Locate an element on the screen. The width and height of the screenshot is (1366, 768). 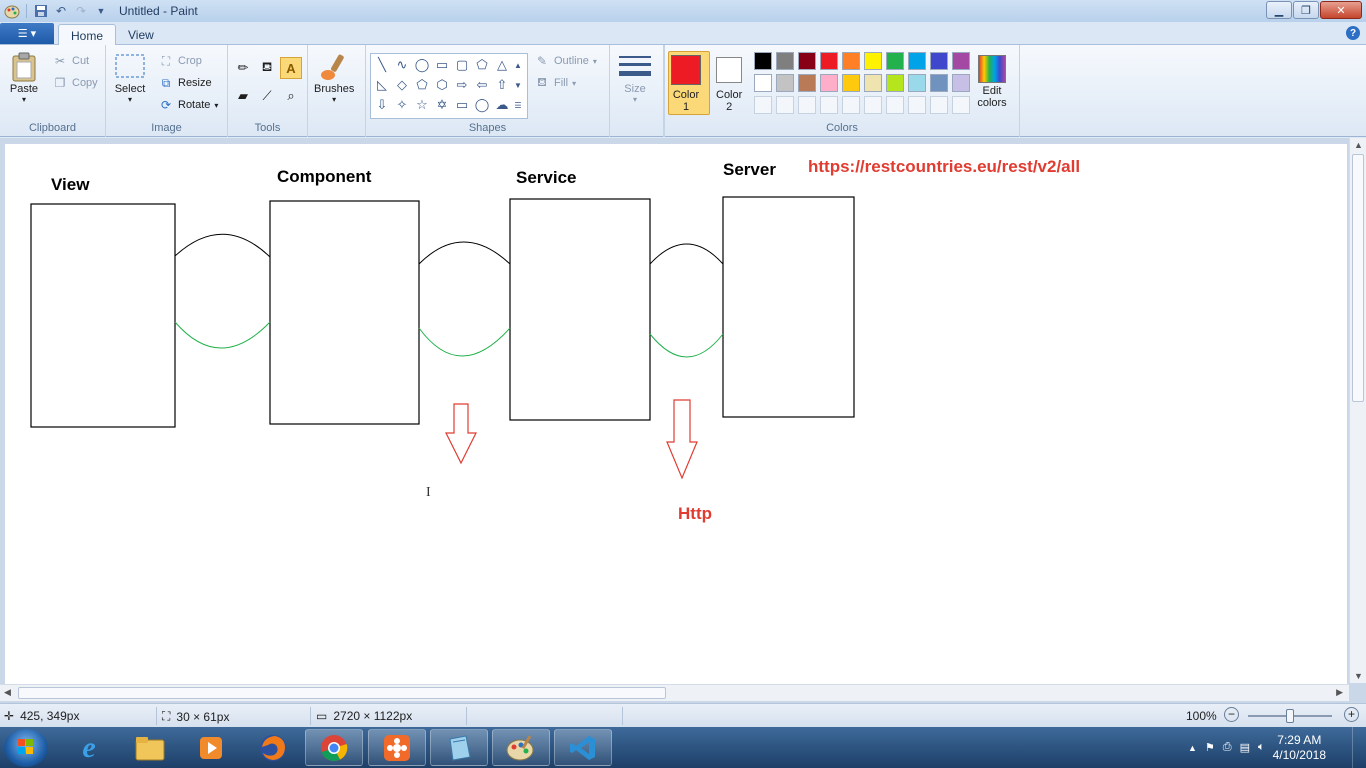
show-desktop-button is located at coordinates (1359, 747).